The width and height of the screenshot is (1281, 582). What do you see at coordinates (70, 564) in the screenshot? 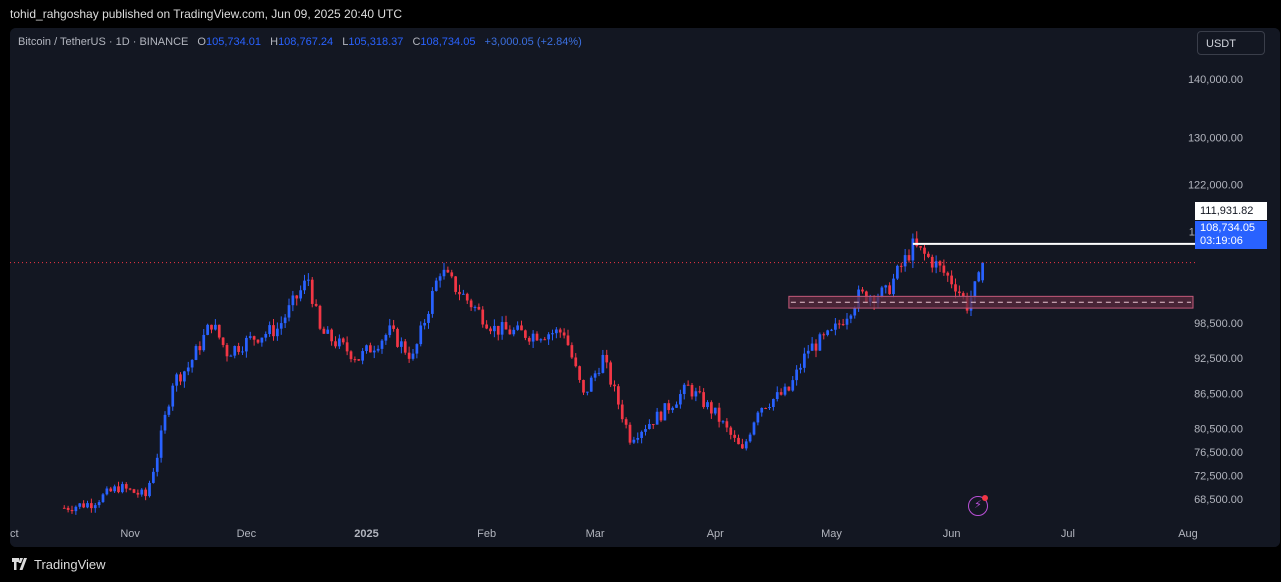
I see `footer-brand: TradingView` at bounding box center [70, 564].